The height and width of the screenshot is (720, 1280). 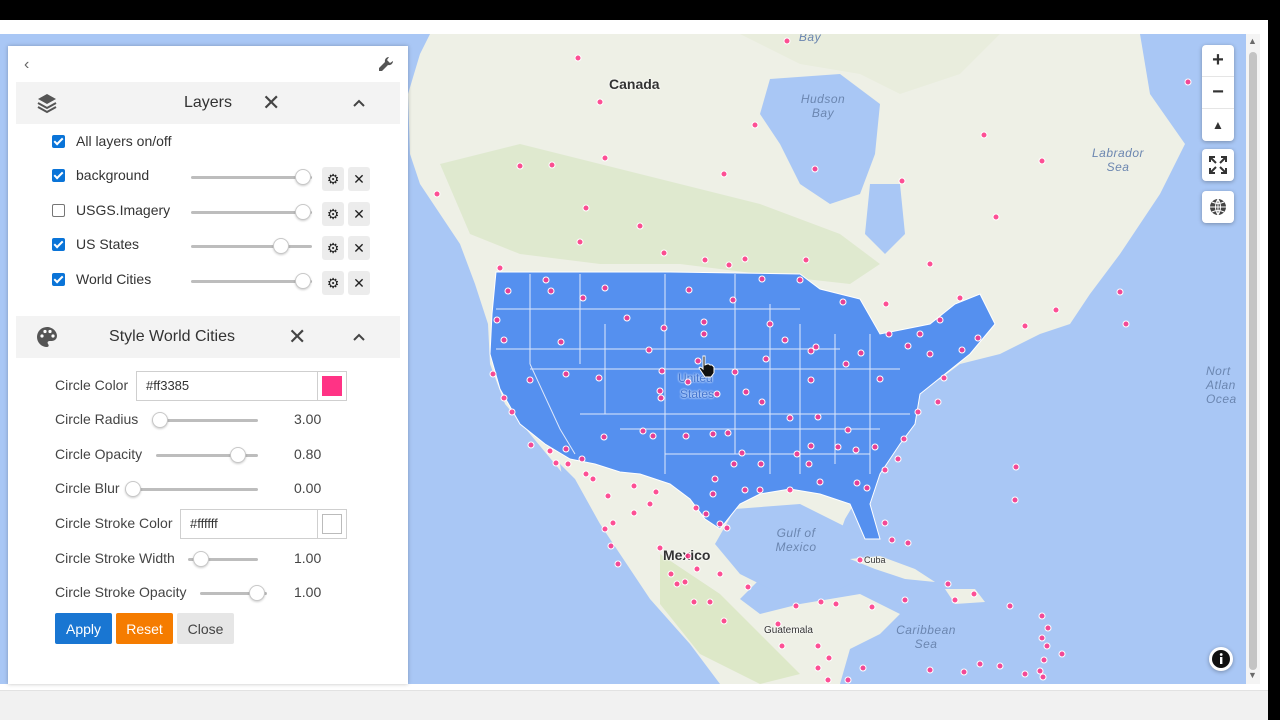 What do you see at coordinates (359, 179) in the screenshot?
I see `remove-button-background: ✕` at bounding box center [359, 179].